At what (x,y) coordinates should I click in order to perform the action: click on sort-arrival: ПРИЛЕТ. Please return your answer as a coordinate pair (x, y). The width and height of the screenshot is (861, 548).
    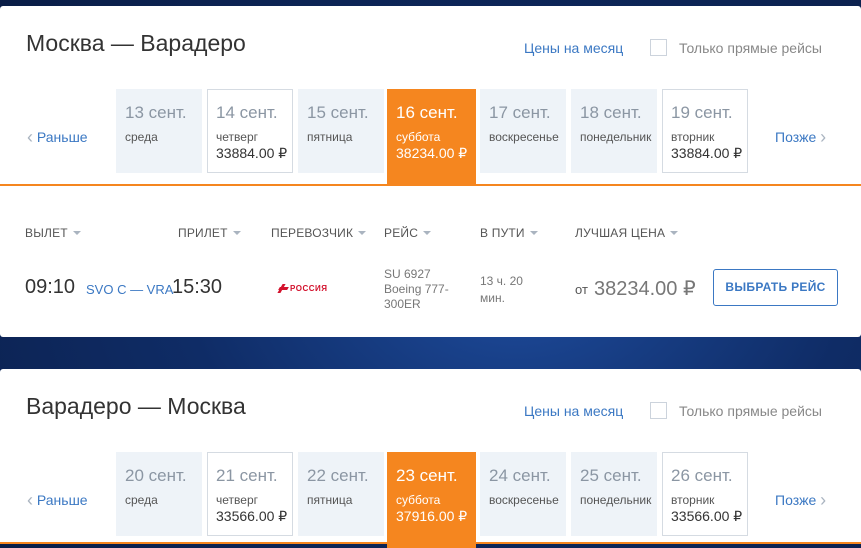
    Looking at the image, I should click on (209, 233).